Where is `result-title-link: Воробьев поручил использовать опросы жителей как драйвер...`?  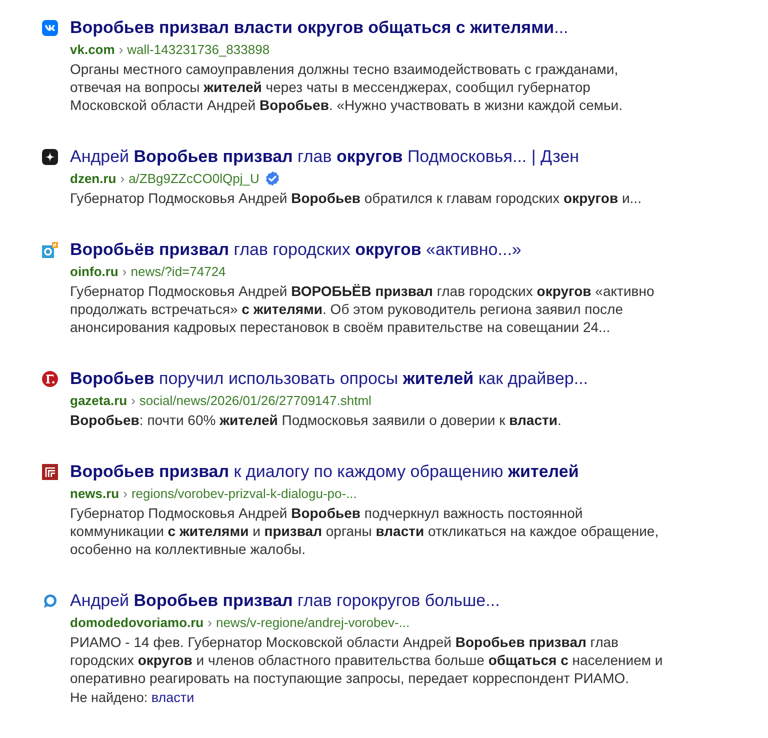 result-title-link: Воробьев поручил использовать опросы жителей как драйвер... is located at coordinates (329, 379).